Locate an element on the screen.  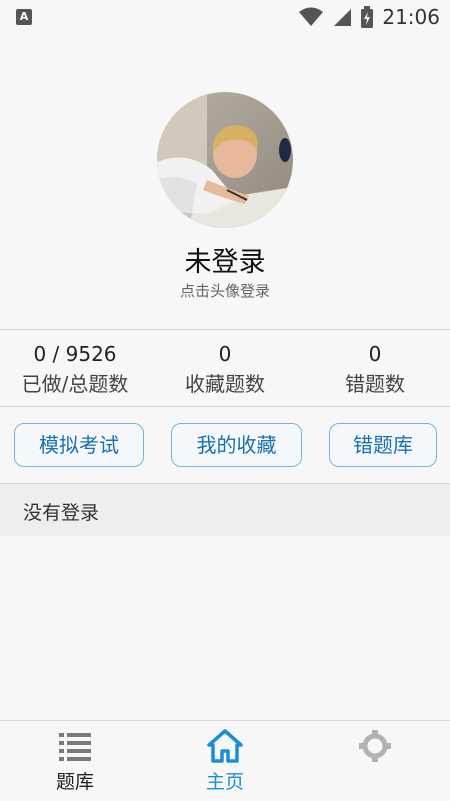
info-strip: 没有登录 is located at coordinates (225, 510).